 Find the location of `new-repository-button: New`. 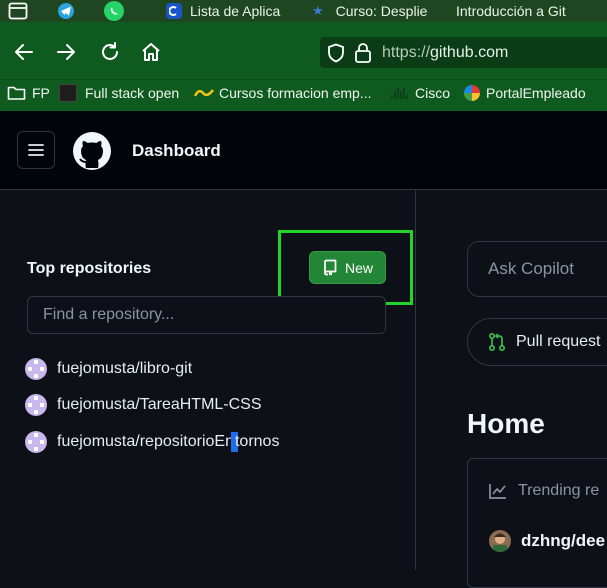

new-repository-button: New is located at coordinates (347, 267).